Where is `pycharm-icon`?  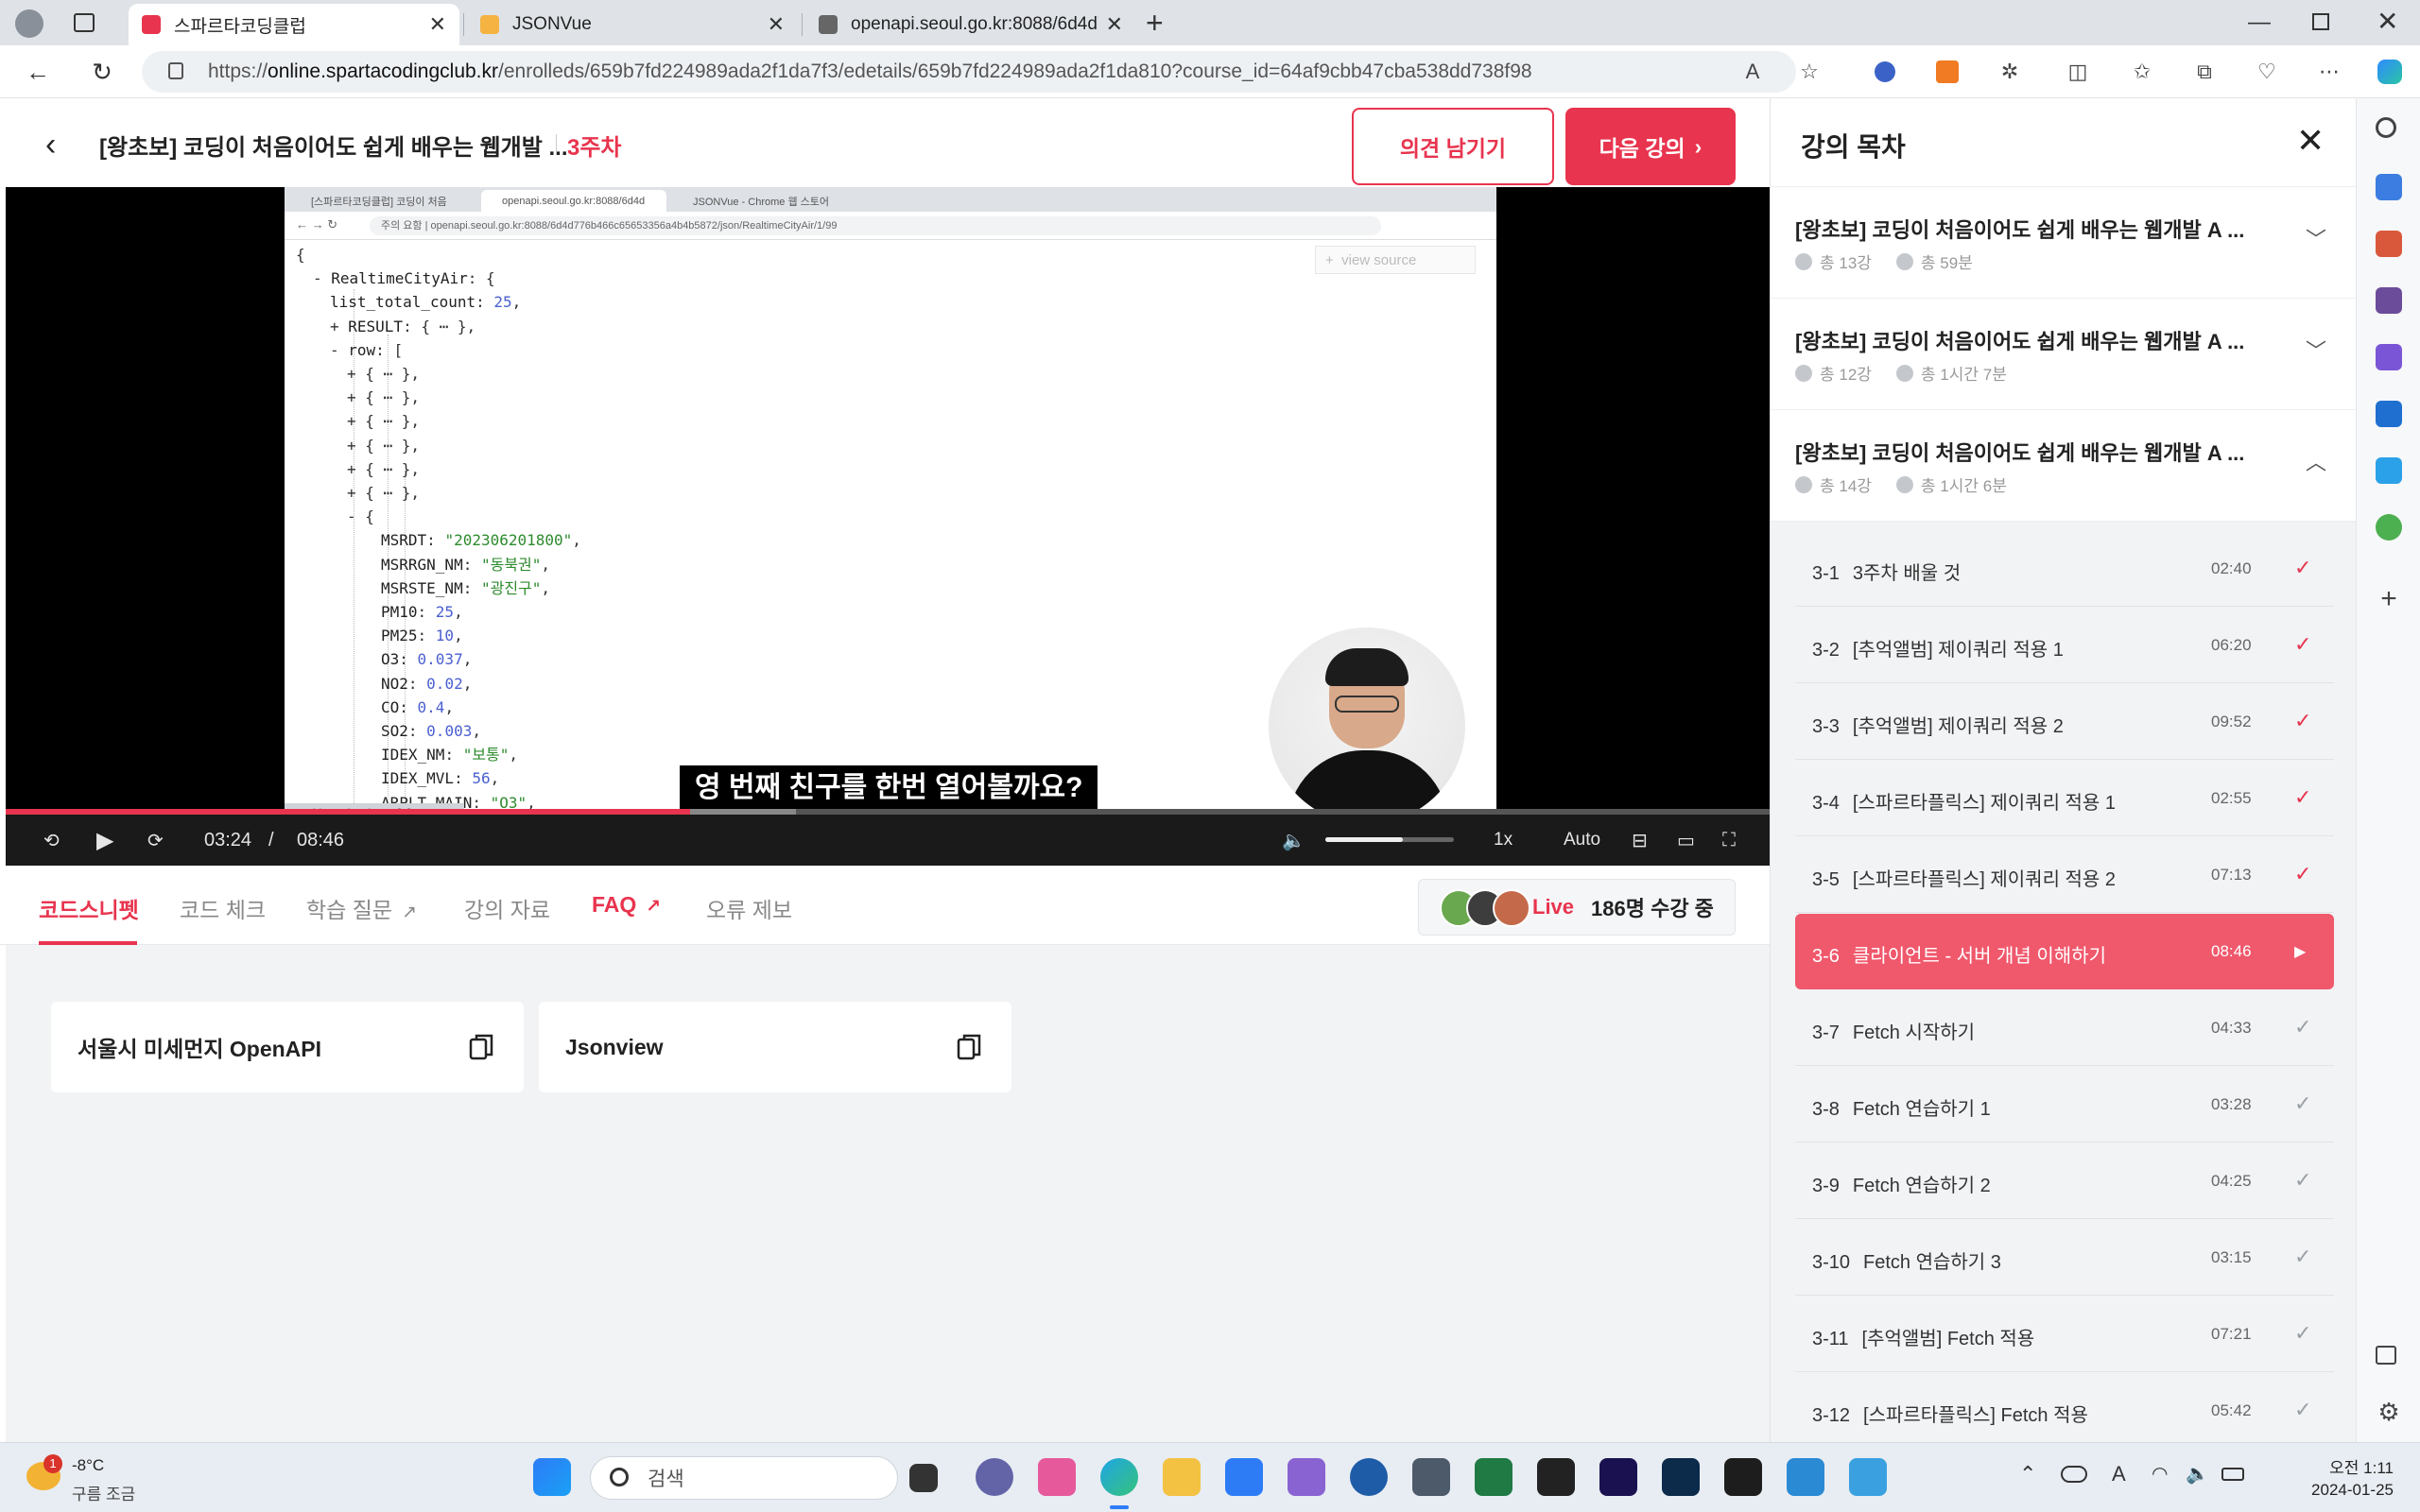
pycharm-icon is located at coordinates (1743, 1477).